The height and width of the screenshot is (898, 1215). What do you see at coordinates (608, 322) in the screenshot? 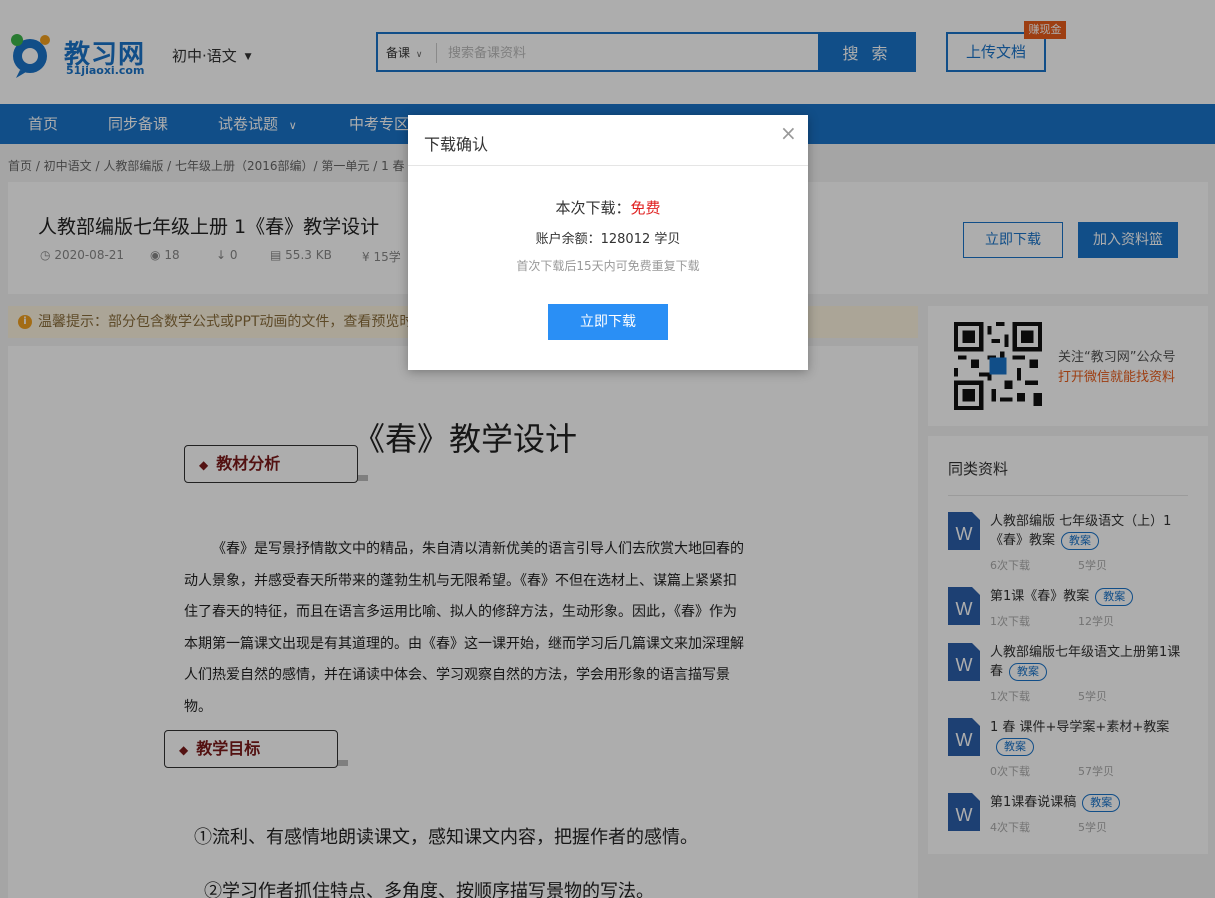
I see `confirm-download-button: 立即下载` at bounding box center [608, 322].